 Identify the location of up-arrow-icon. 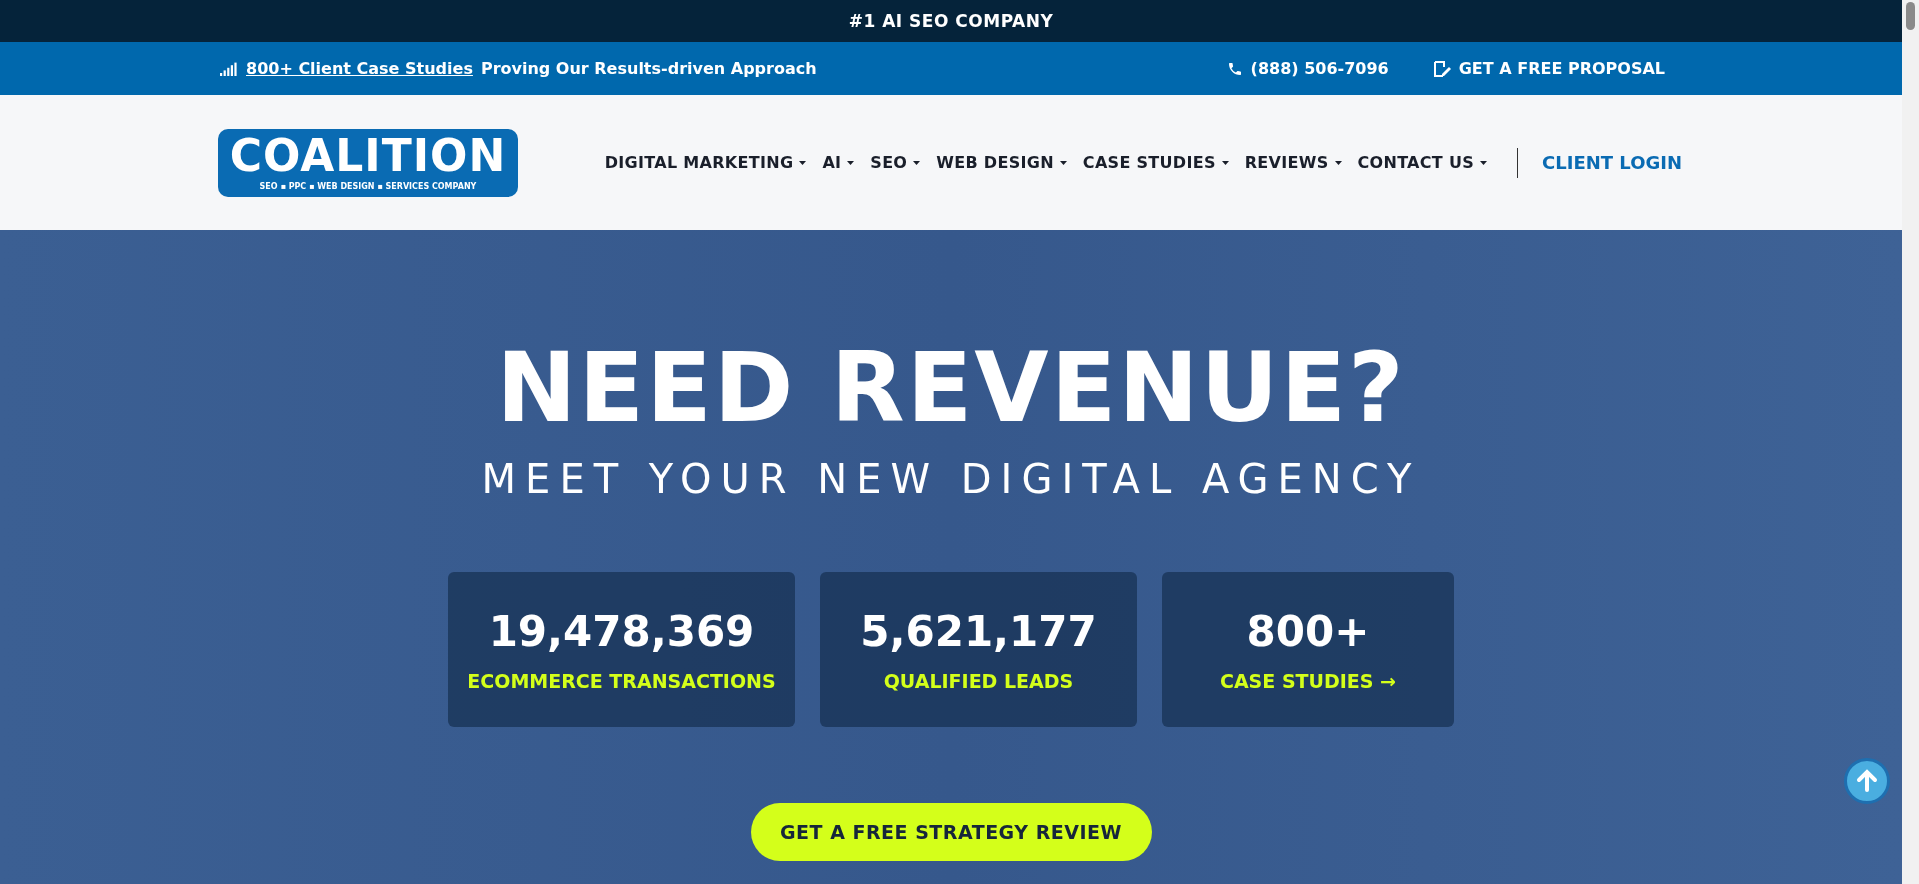
(1867, 781).